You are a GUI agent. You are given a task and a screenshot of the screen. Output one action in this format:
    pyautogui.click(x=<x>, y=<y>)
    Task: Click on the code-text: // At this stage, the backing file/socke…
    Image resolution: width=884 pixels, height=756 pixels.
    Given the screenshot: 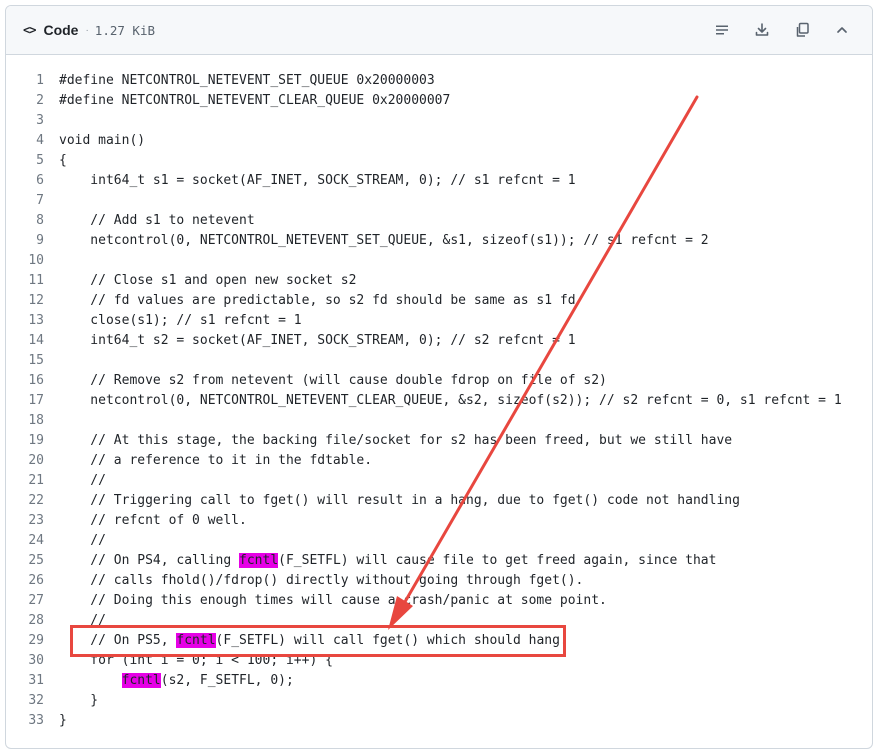 What is the action you would take?
    pyautogui.click(x=396, y=440)
    